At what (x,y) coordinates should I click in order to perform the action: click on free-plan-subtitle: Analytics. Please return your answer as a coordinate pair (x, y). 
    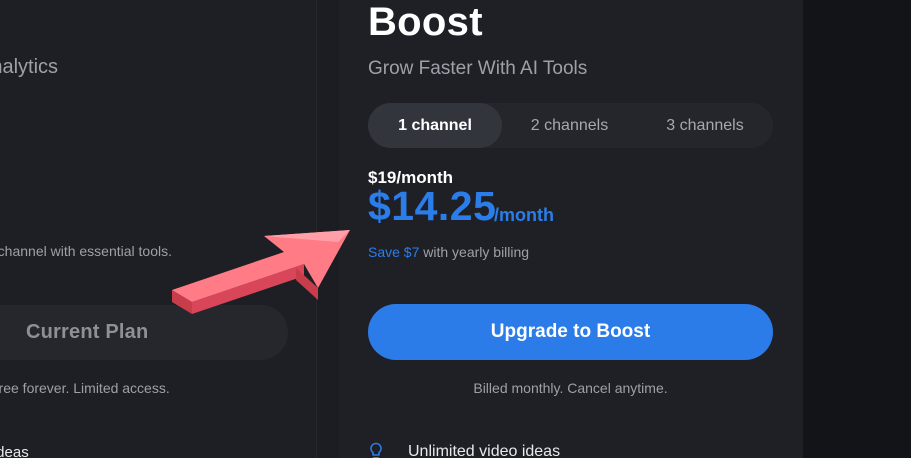
    Looking at the image, I should click on (29, 67).